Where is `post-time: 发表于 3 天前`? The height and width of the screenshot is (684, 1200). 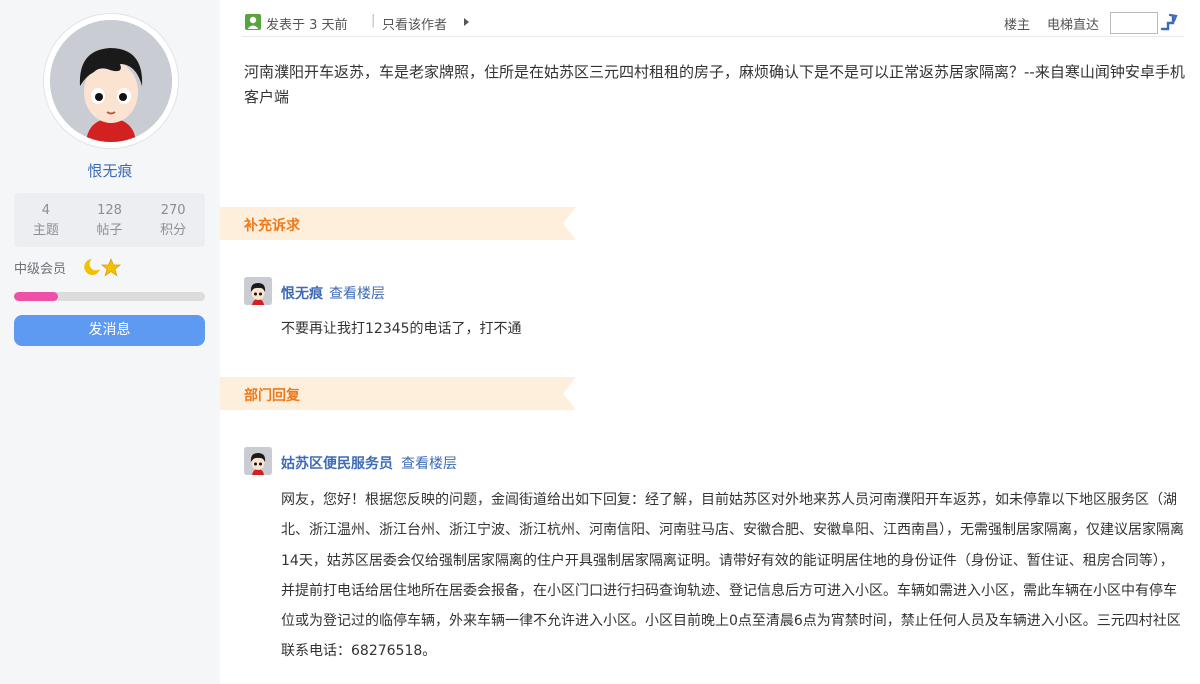 post-time: 发表于 3 天前 is located at coordinates (307, 25).